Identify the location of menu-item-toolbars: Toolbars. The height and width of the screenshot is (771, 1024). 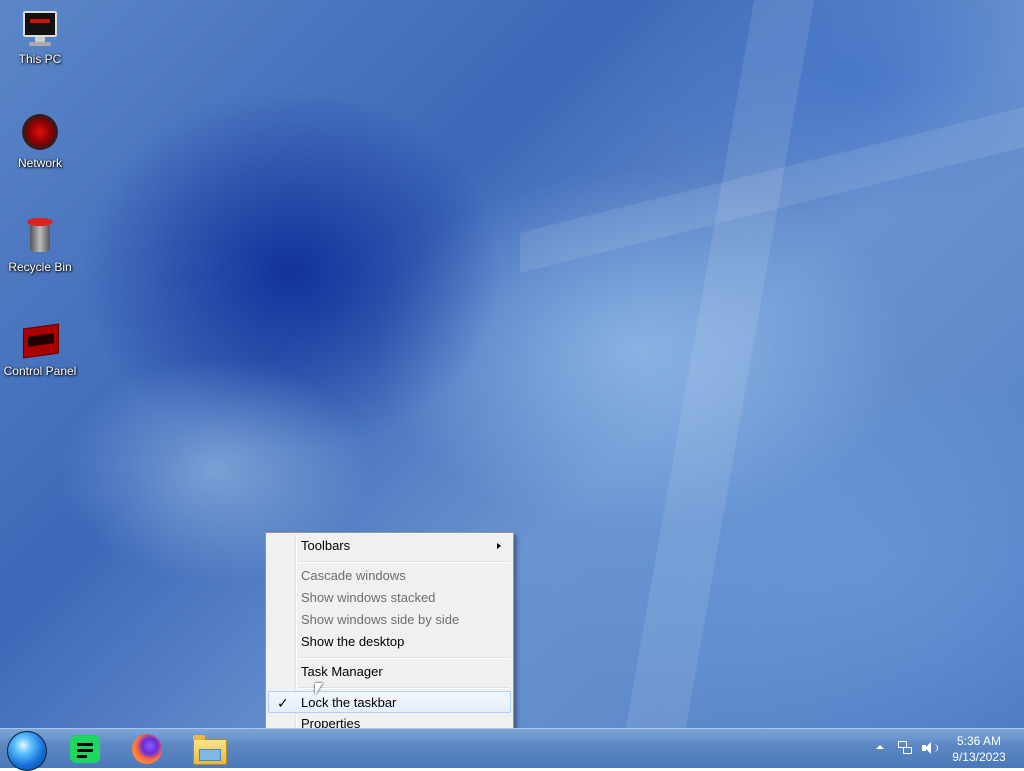
(389, 546).